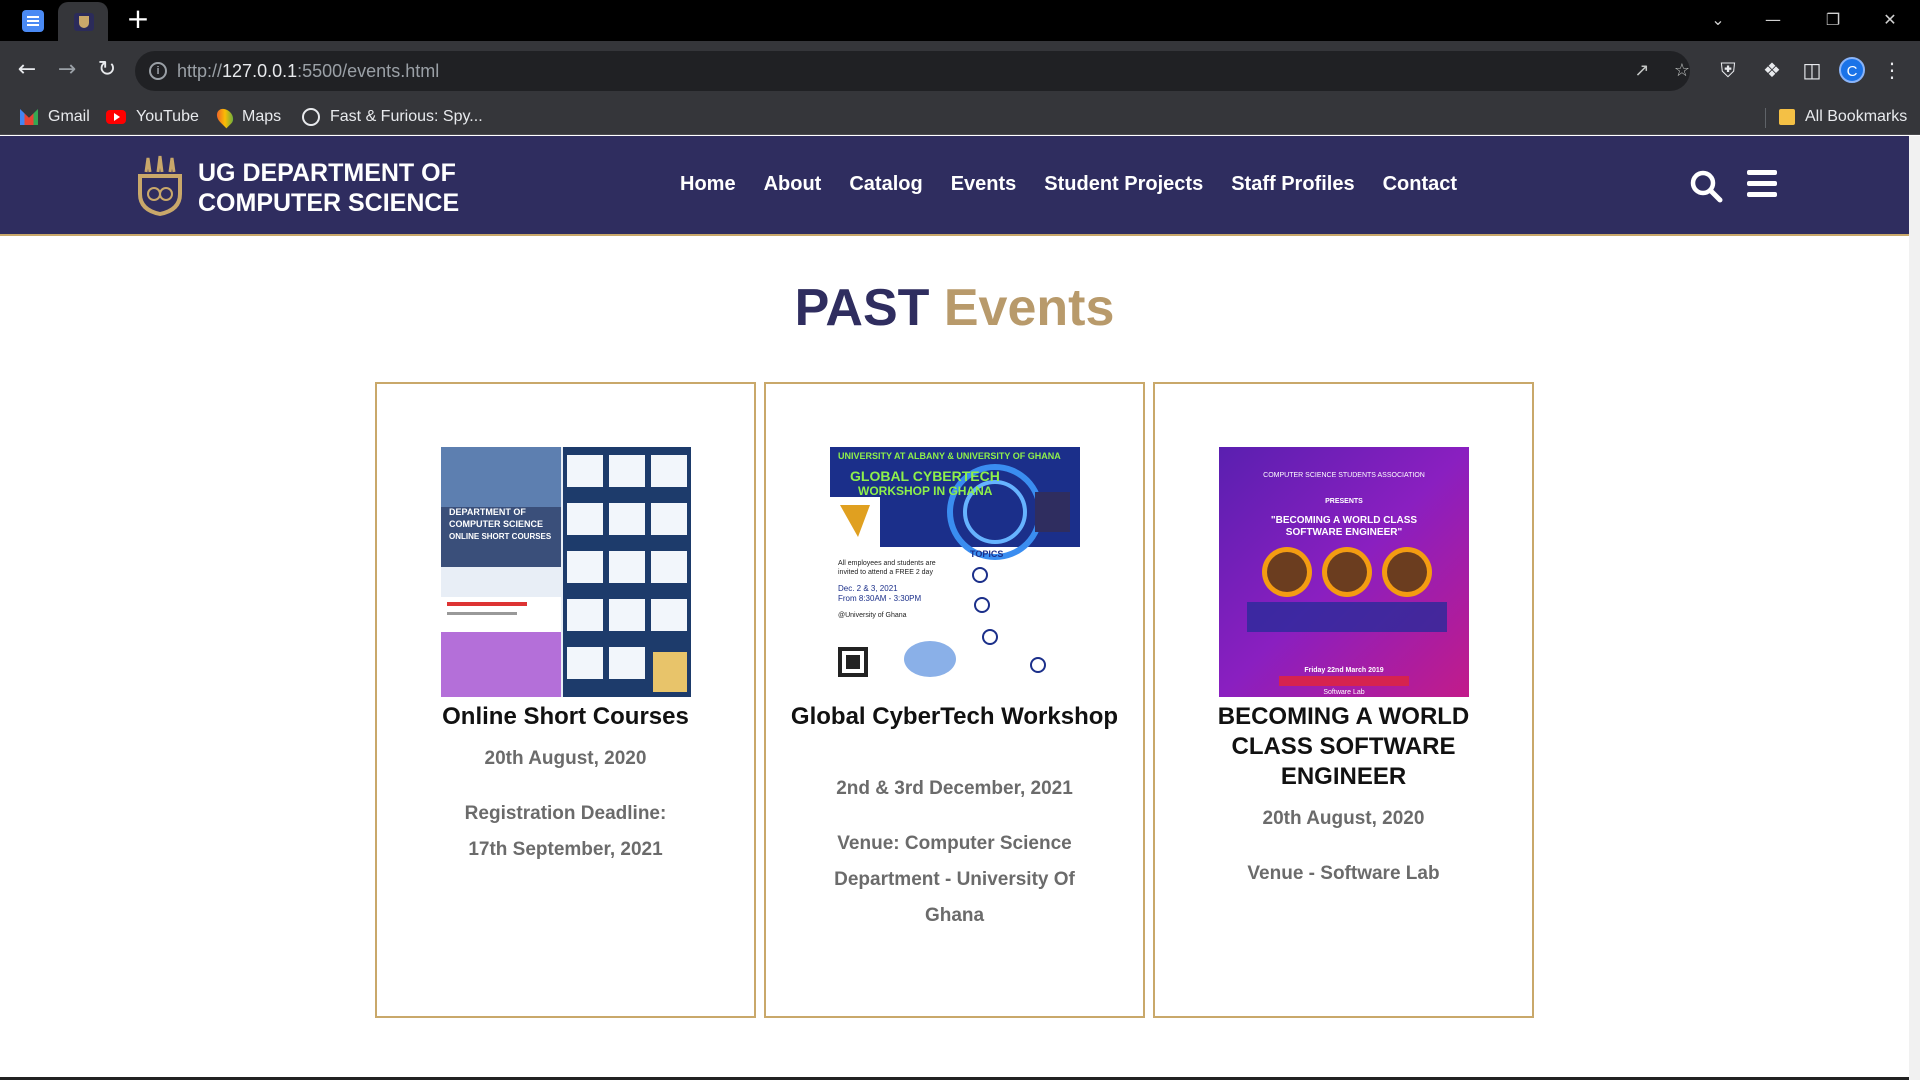 This screenshot has height=1080, width=1920. What do you see at coordinates (1344, 520) in the screenshot?
I see `svg-text: "BECOMING A WORLD CLASS` at bounding box center [1344, 520].